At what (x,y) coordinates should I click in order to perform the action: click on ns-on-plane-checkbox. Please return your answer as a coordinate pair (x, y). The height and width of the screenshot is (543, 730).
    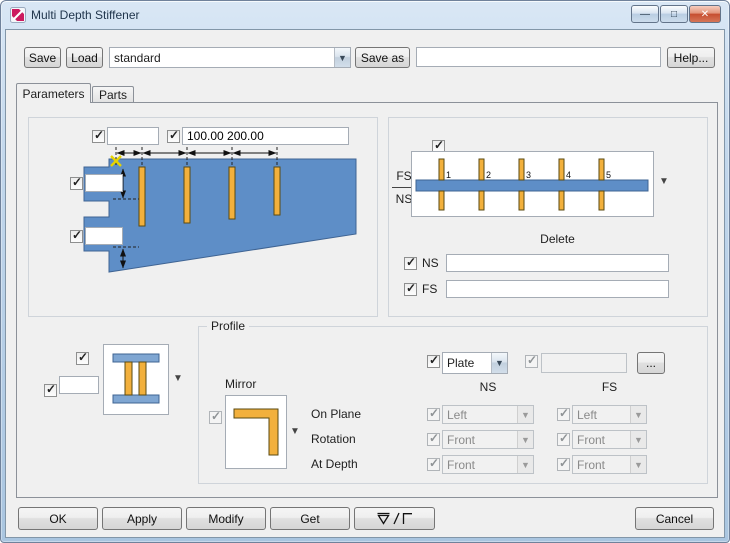
    Looking at the image, I should click on (433, 413).